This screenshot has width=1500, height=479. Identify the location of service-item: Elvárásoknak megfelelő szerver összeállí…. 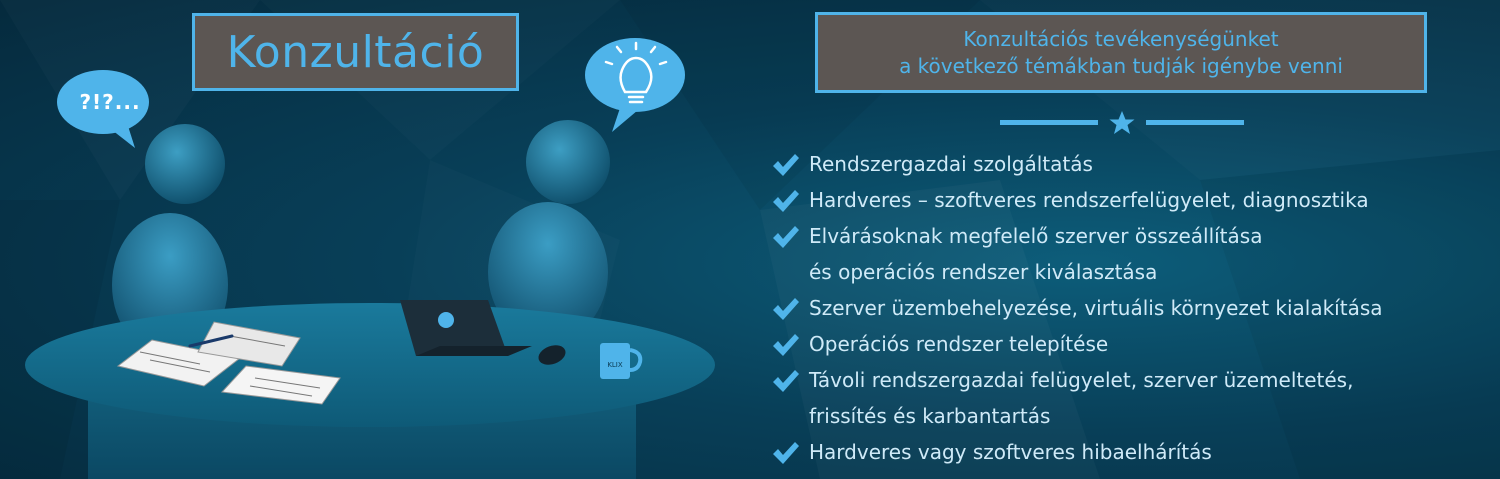
(1132, 254).